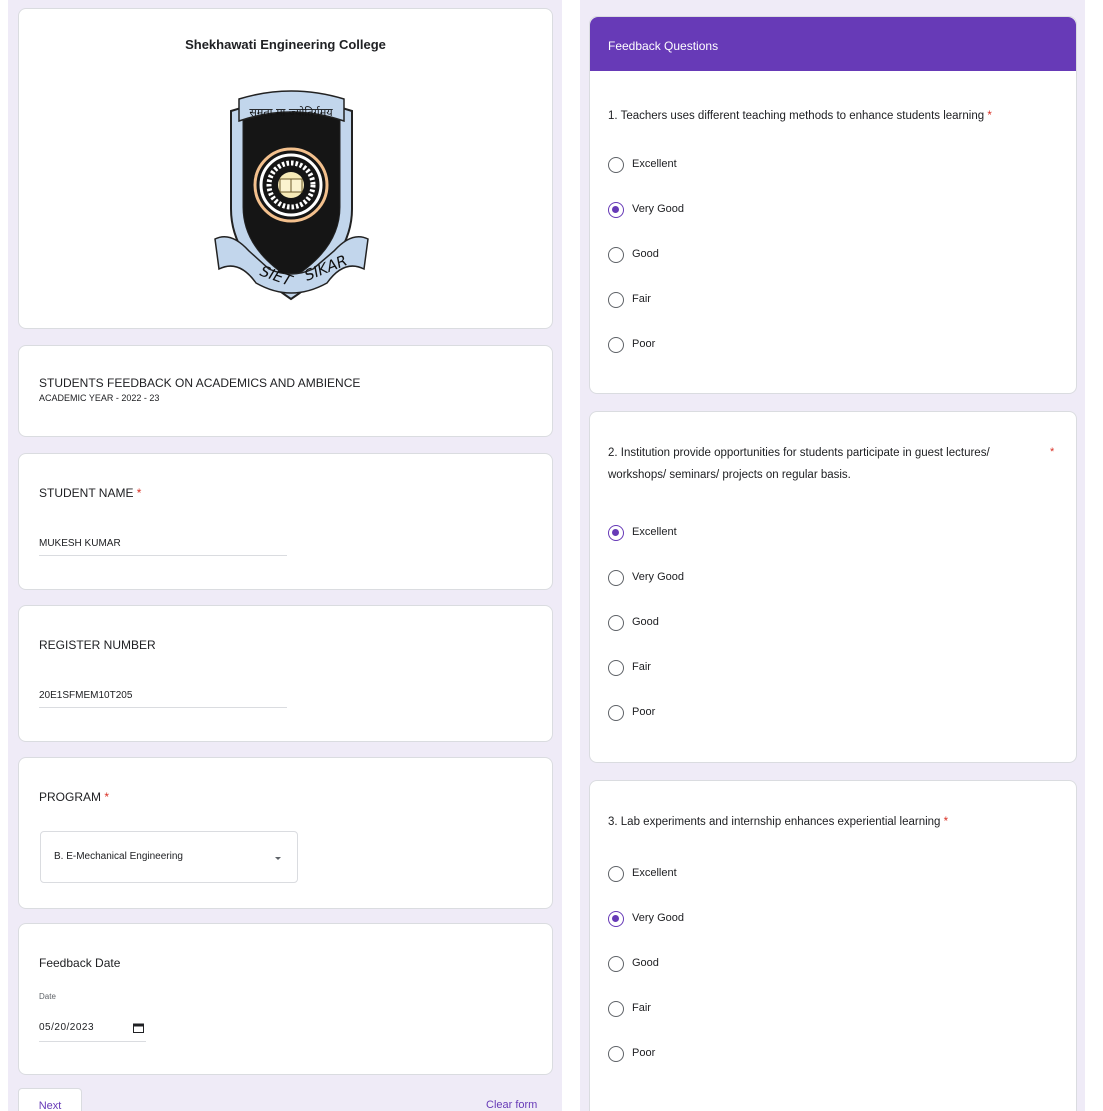 This screenshot has height=1111, width=1103. Describe the element at coordinates (285, 521) in the screenshot. I see `student-name-card: STUDENT NAME * MUKESH KUMAR` at that location.